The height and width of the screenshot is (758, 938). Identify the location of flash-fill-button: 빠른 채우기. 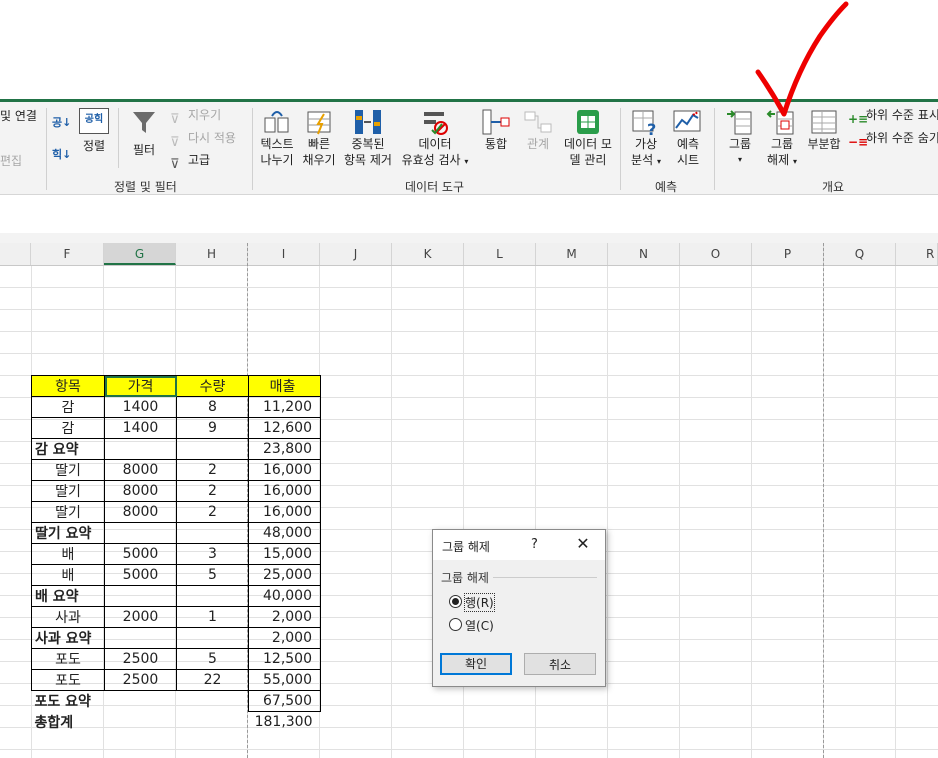
(319, 138).